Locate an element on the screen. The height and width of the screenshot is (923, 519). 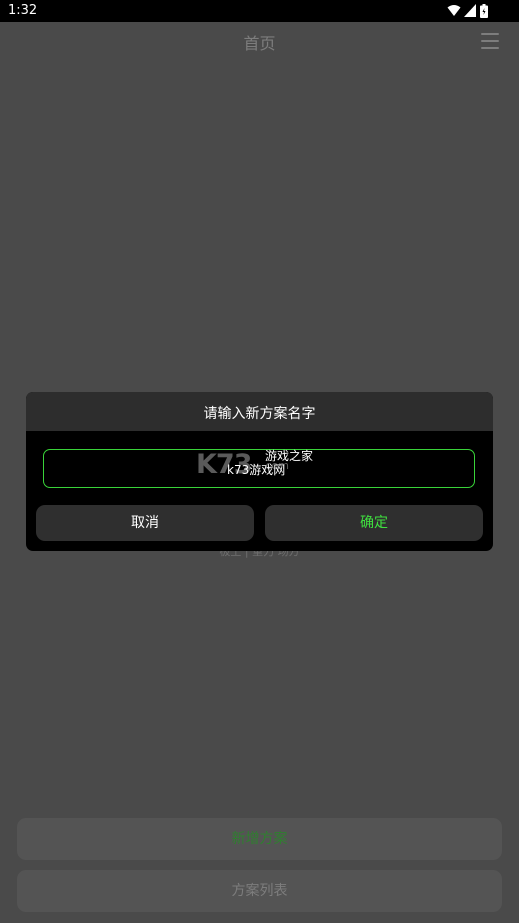
page-title: 首页 is located at coordinates (259, 43).